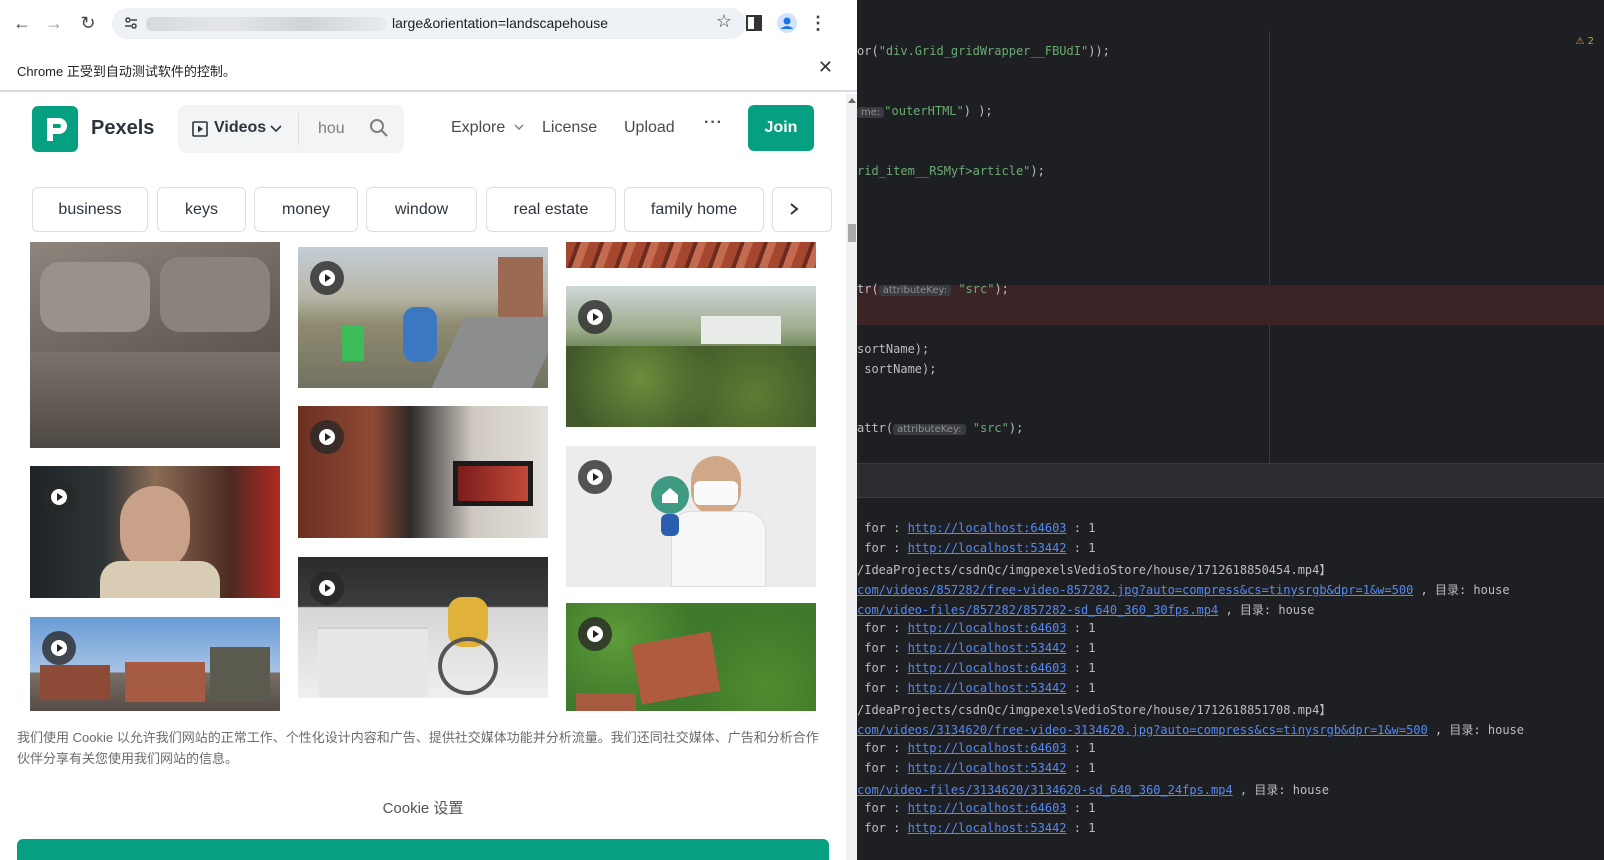 This screenshot has height=860, width=1604. I want to click on site-settings-icon, so click(131, 23).